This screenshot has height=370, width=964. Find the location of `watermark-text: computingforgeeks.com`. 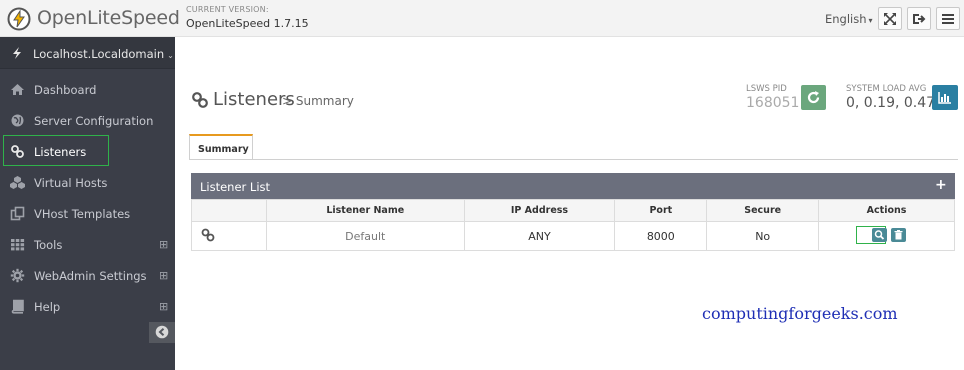

watermark-text: computingforgeeks.com is located at coordinates (800, 313).